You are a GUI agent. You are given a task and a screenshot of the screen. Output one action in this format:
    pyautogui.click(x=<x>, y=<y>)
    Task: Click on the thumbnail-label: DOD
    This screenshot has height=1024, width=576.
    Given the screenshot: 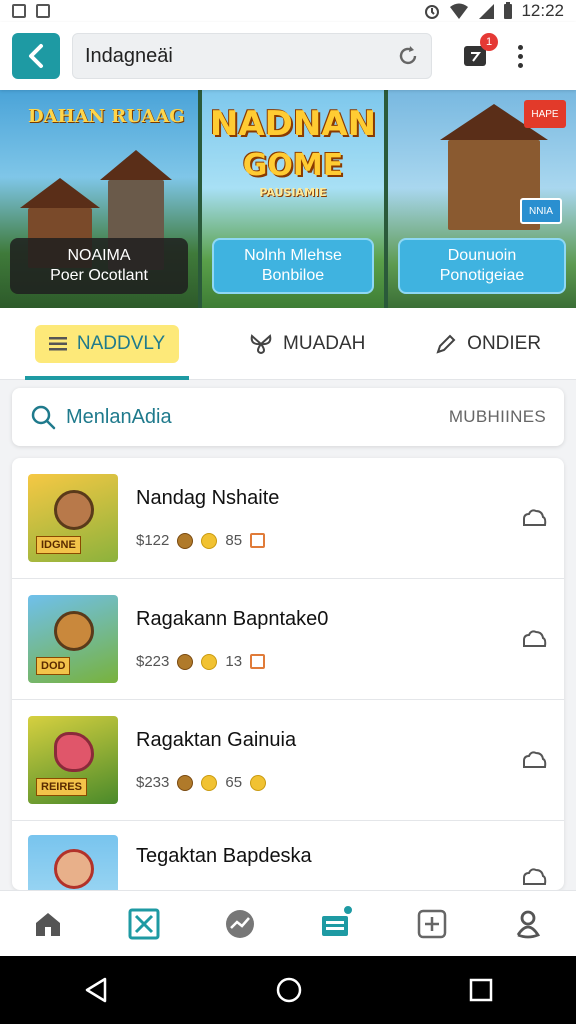 What is the action you would take?
    pyautogui.click(x=53, y=666)
    